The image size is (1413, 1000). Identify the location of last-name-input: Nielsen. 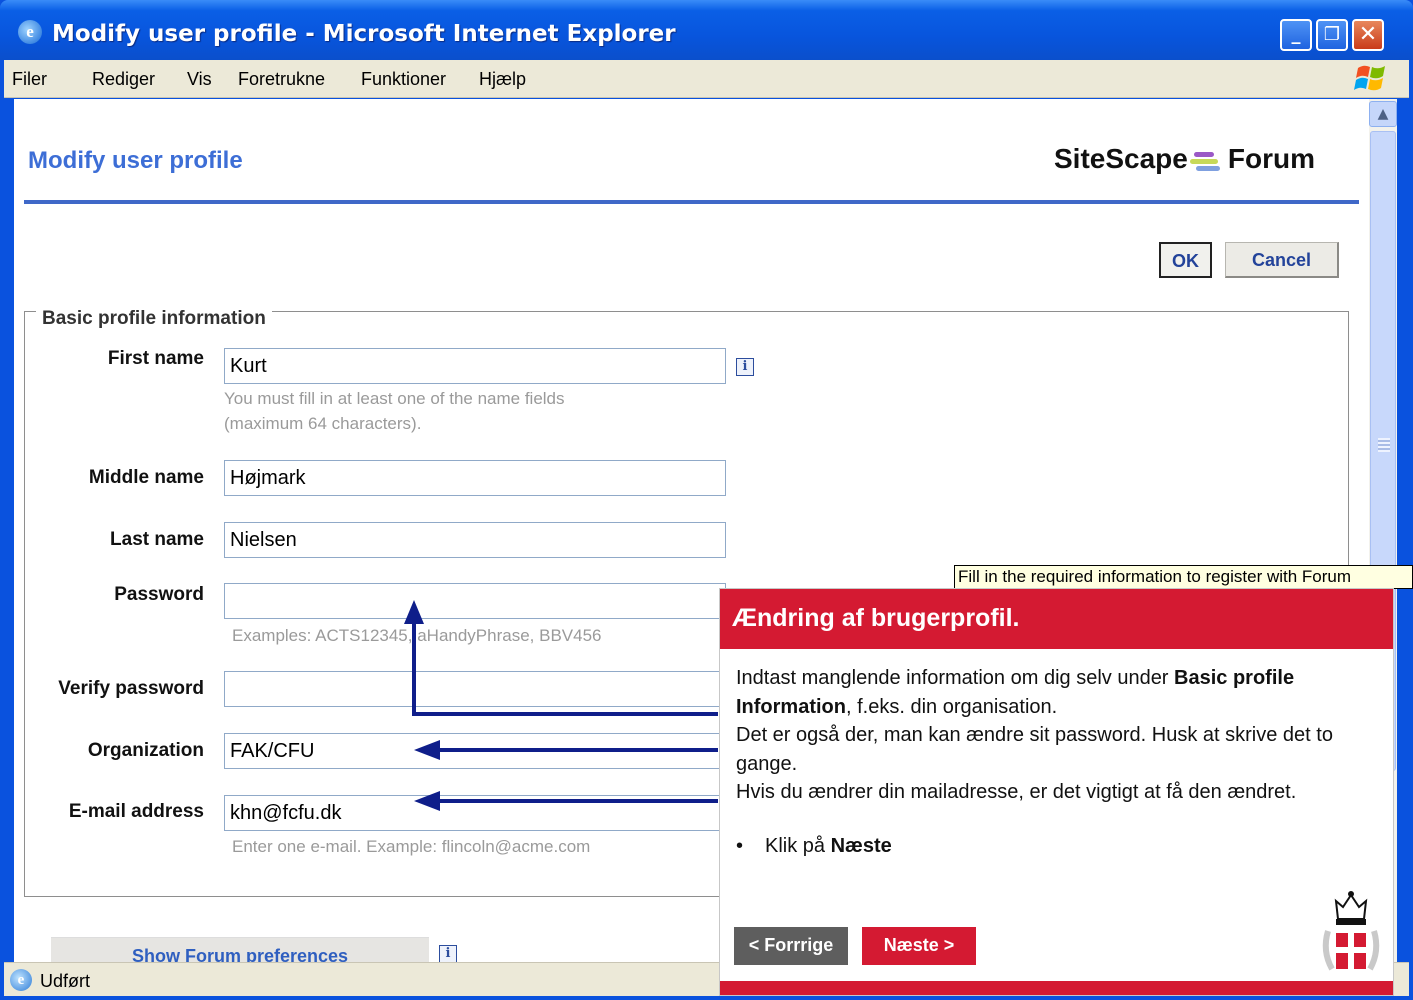
(475, 540).